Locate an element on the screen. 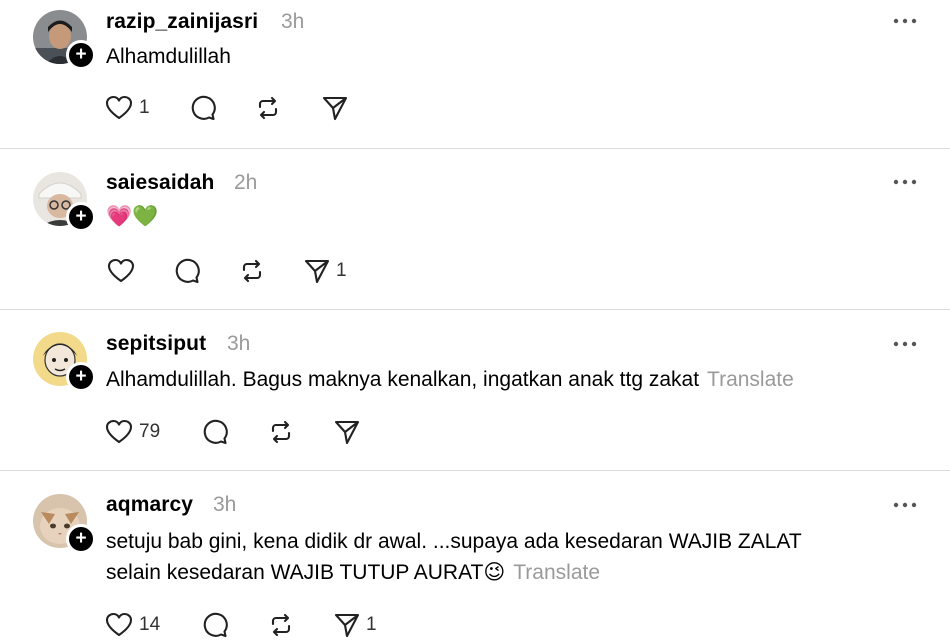  username: saiesaidah is located at coordinates (160, 183).